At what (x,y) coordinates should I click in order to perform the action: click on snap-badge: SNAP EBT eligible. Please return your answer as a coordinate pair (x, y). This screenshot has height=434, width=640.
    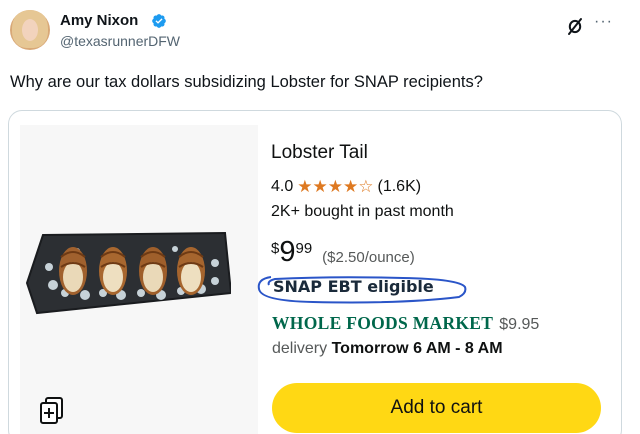
    Looking at the image, I should click on (361, 288).